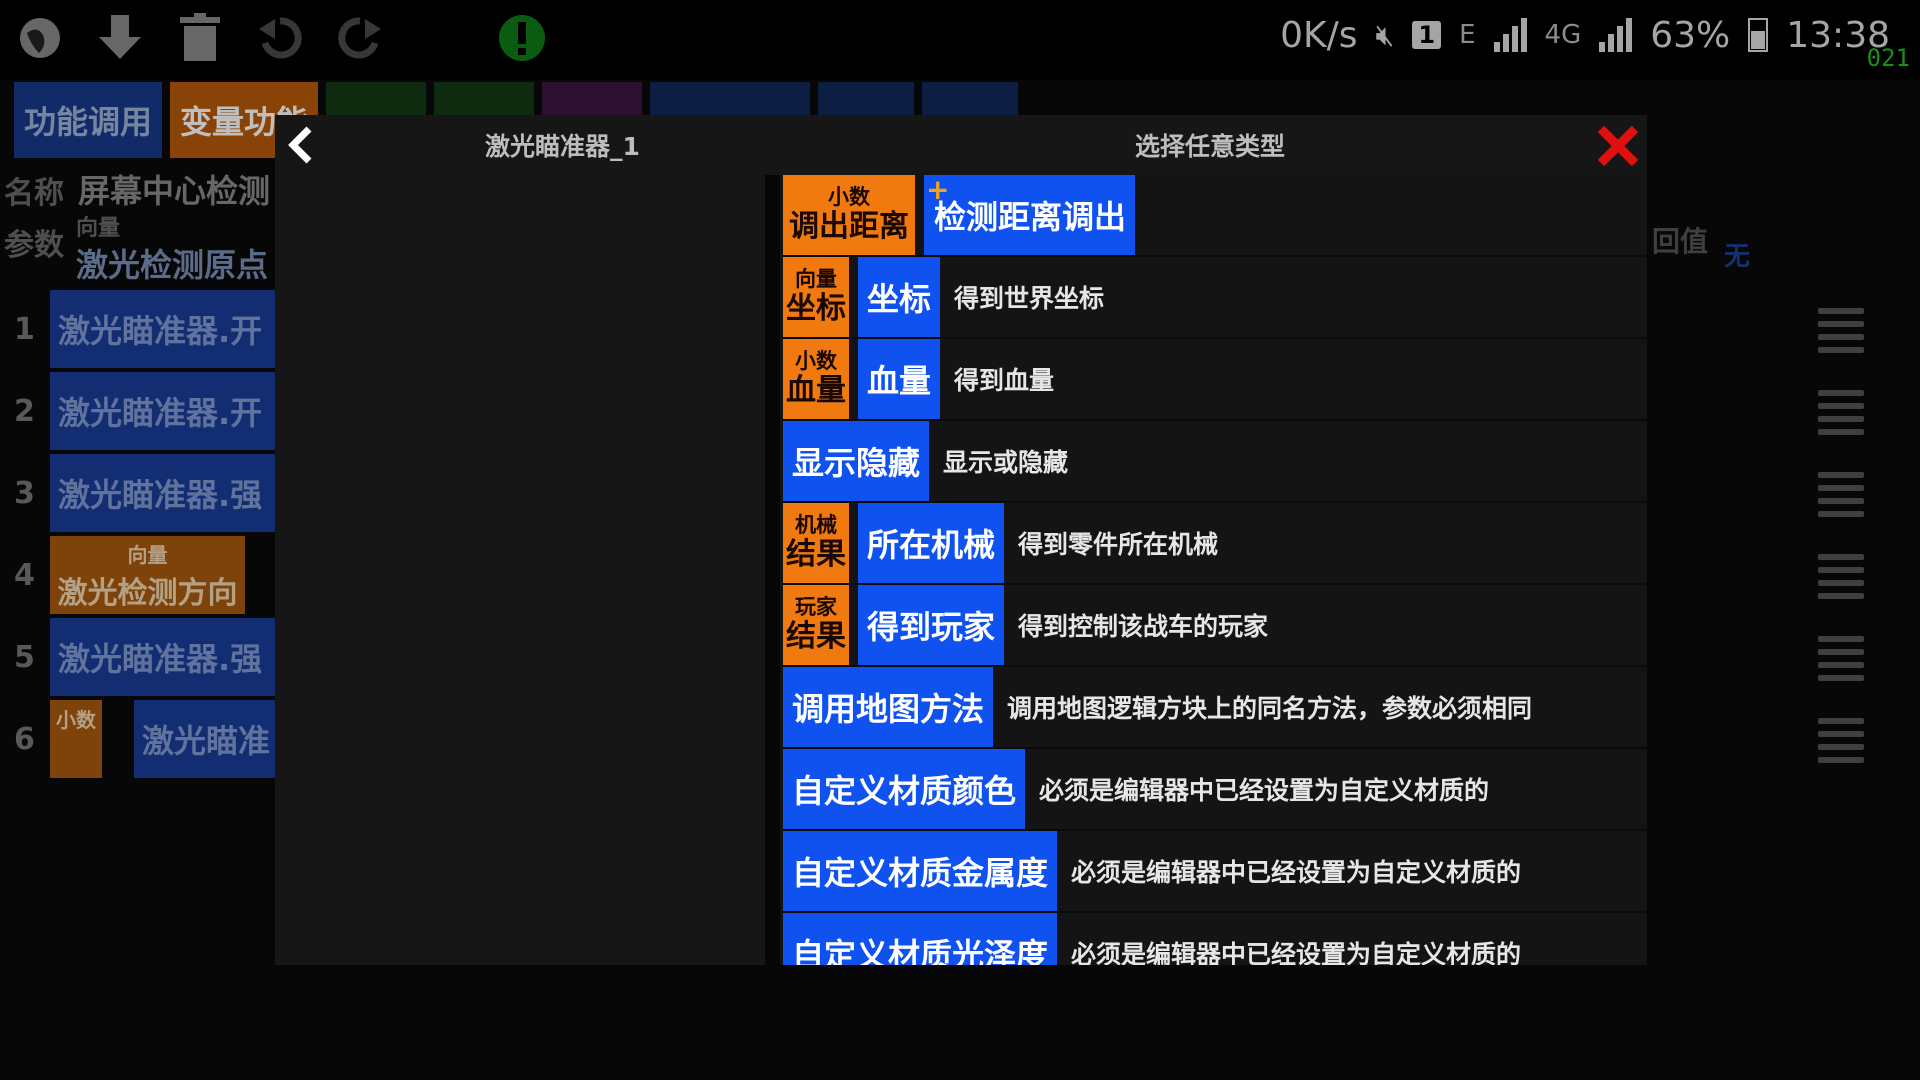 The image size is (1920, 1080). What do you see at coordinates (849, 215) in the screenshot?
I see `return-type-badge: 小数 调出距离` at bounding box center [849, 215].